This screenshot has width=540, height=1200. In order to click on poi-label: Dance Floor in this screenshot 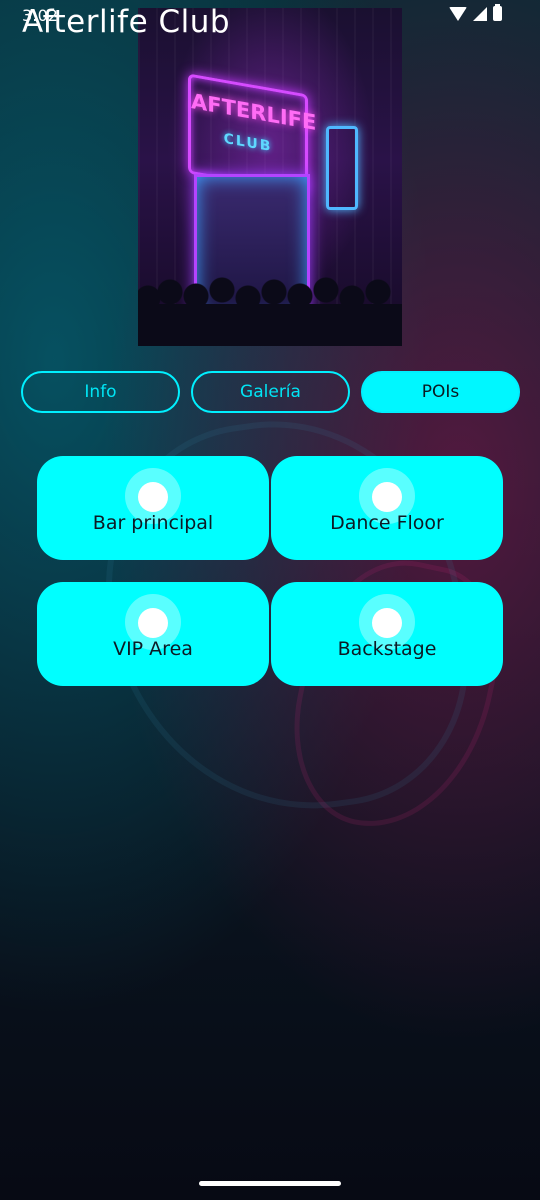, I will do `click(387, 523)`.